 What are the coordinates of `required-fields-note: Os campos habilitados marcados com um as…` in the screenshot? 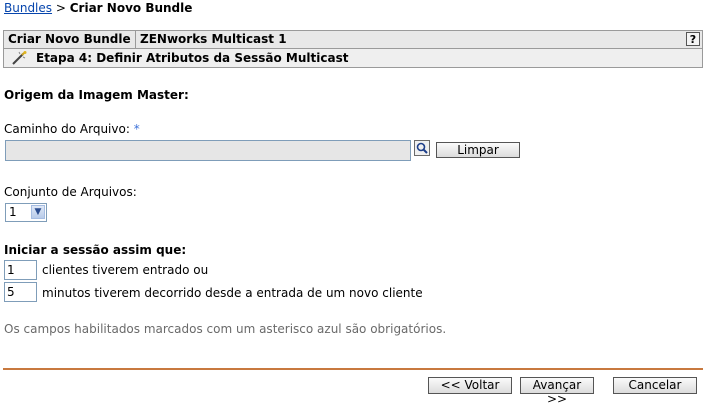 It's located at (225, 329).